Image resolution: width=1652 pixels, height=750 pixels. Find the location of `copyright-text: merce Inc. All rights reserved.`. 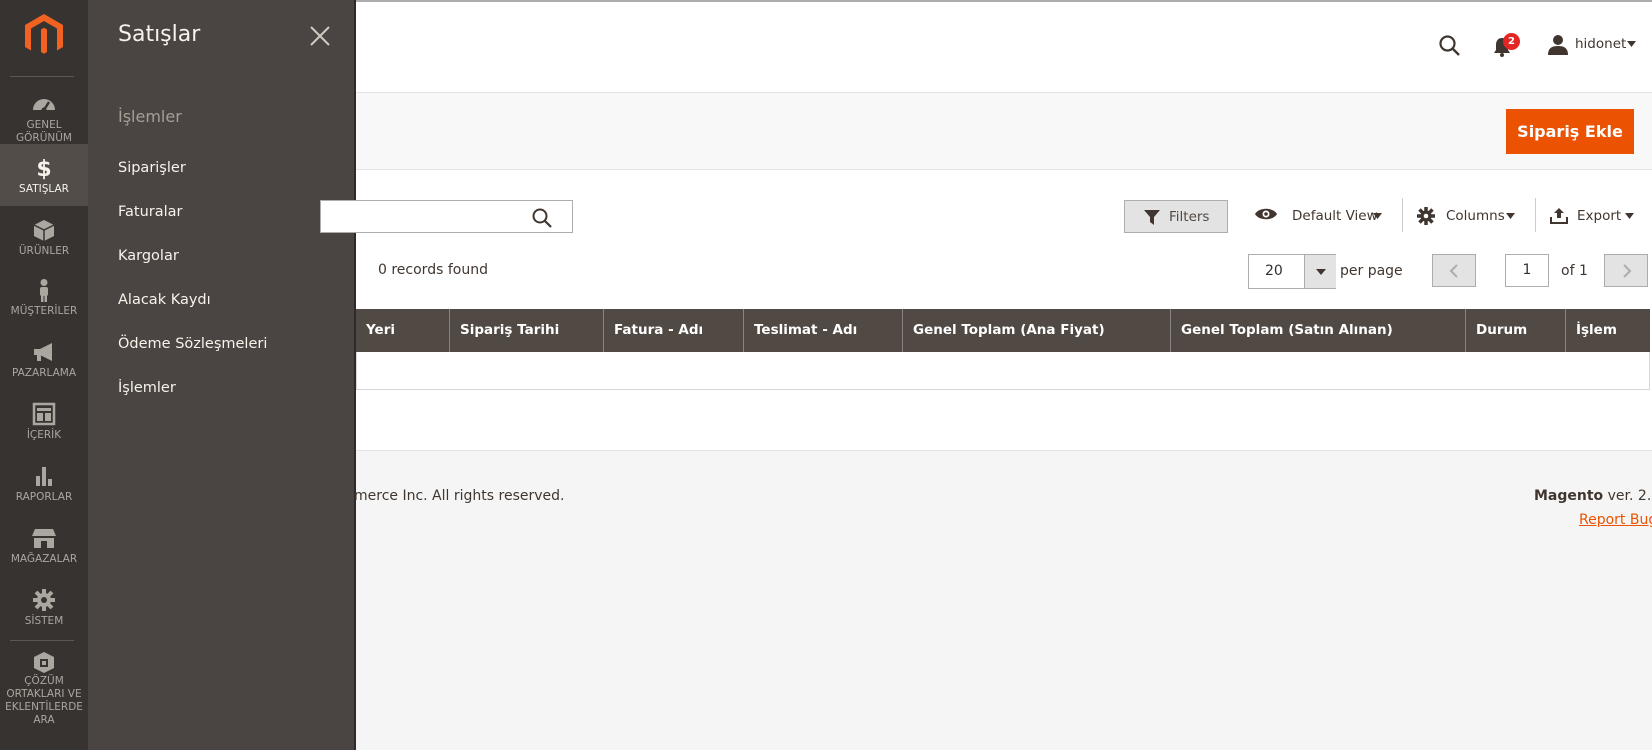

copyright-text: merce Inc. All rights reserved. is located at coordinates (459, 496).